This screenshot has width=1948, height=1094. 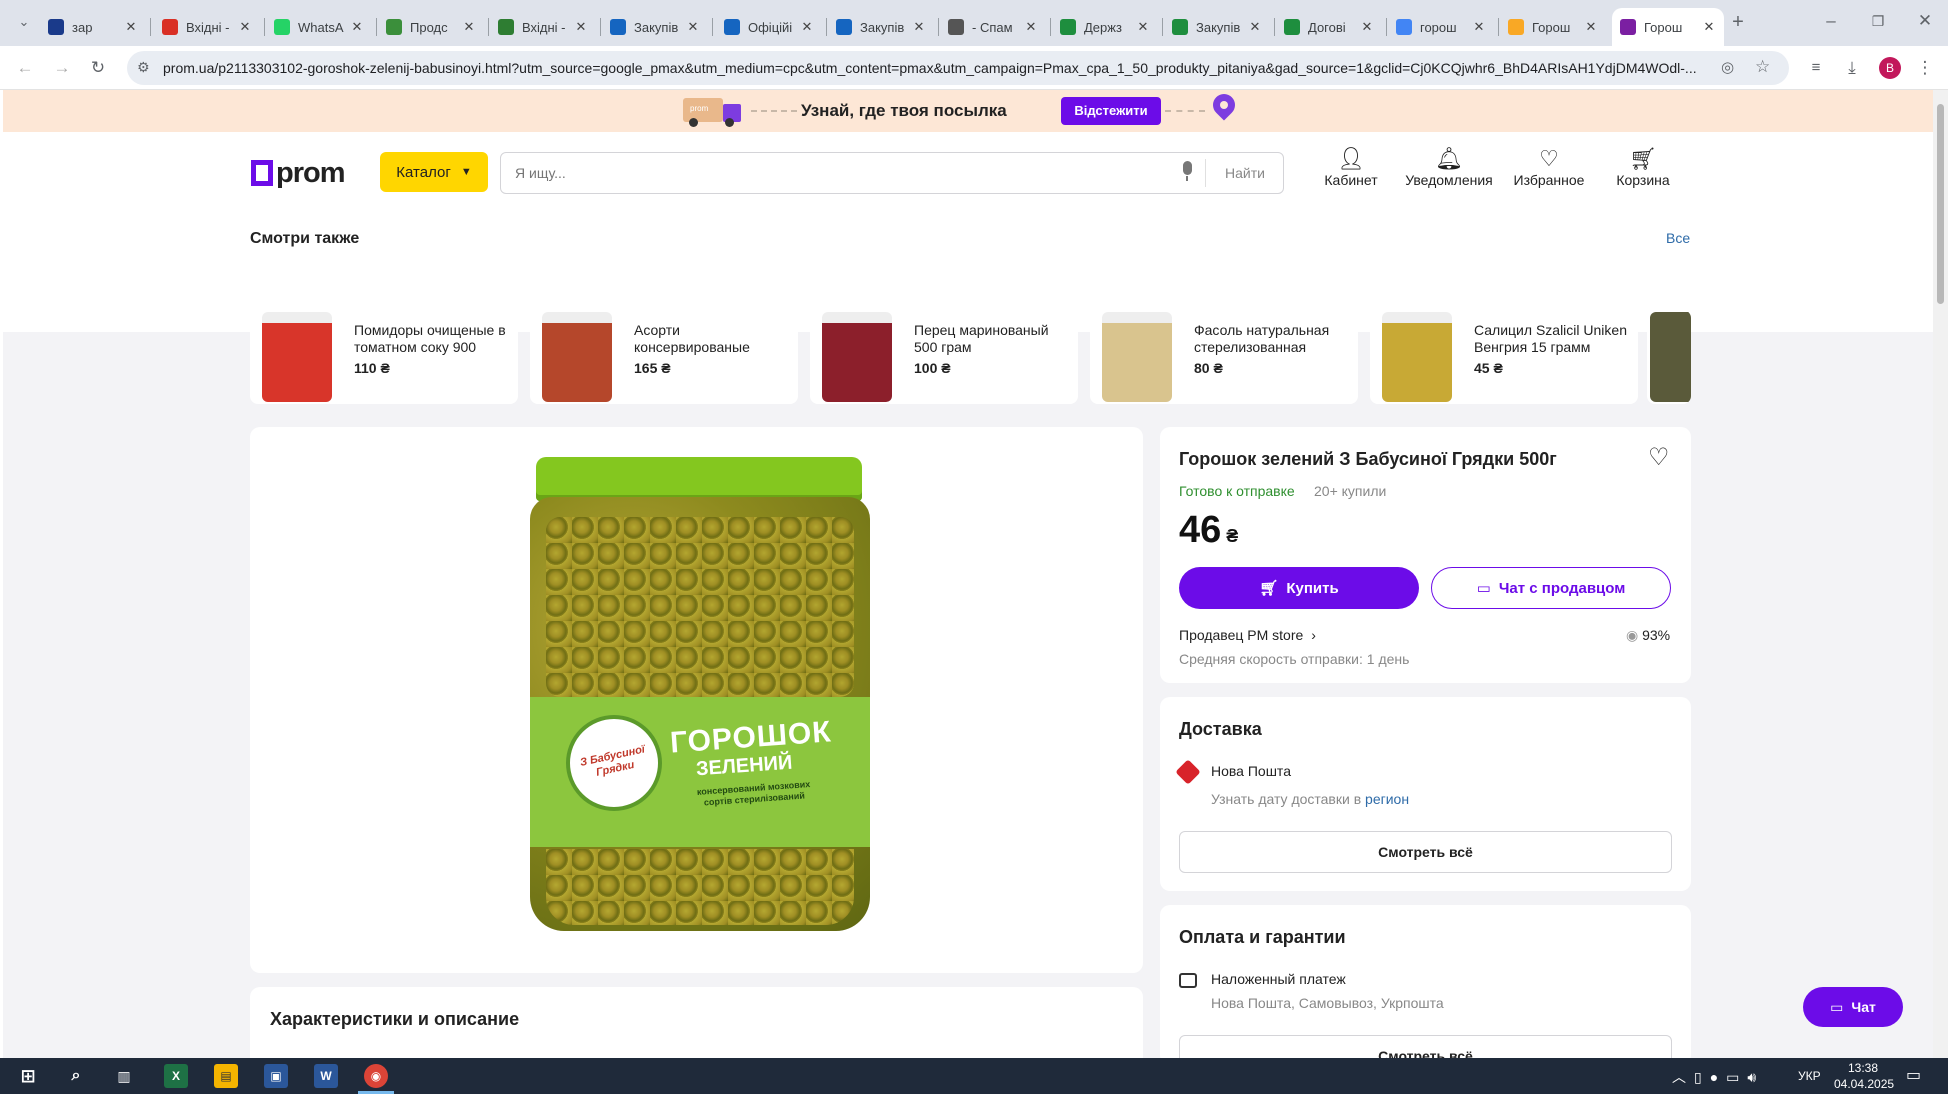 What do you see at coordinates (1718, 1077) in the screenshot?
I see `tray-icons: ︿▯●▭🔊︎` at bounding box center [1718, 1077].